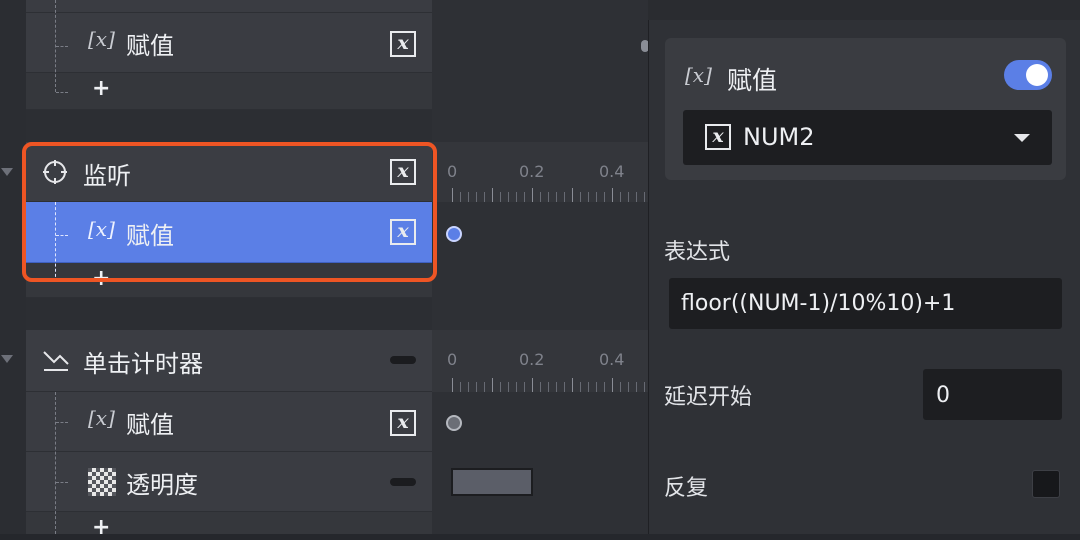 The width and height of the screenshot is (1080, 540). Describe the element at coordinates (7, 359) in the screenshot. I see `collapse-click-timer-icon` at that location.